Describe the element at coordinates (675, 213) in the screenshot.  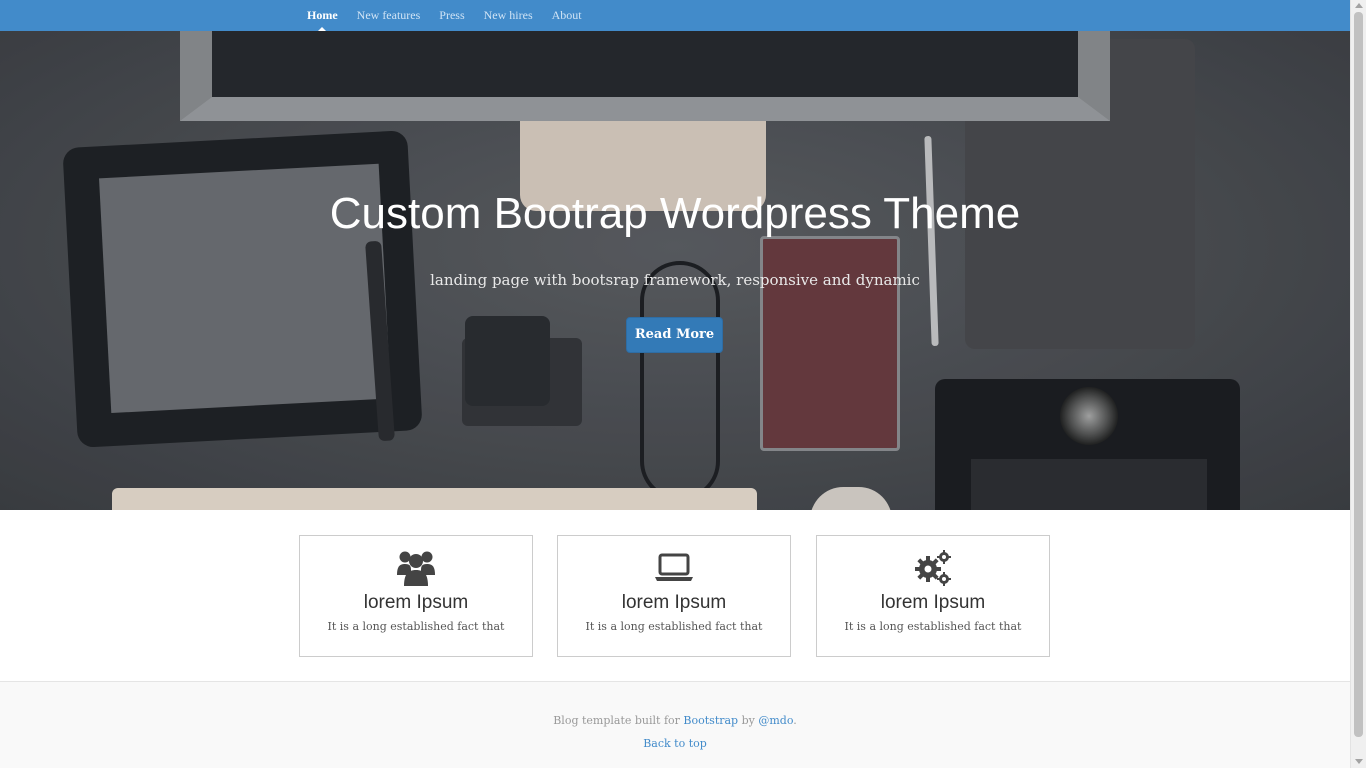
I see `hero-title: Custom Bootrap Wordpress Theme` at that location.